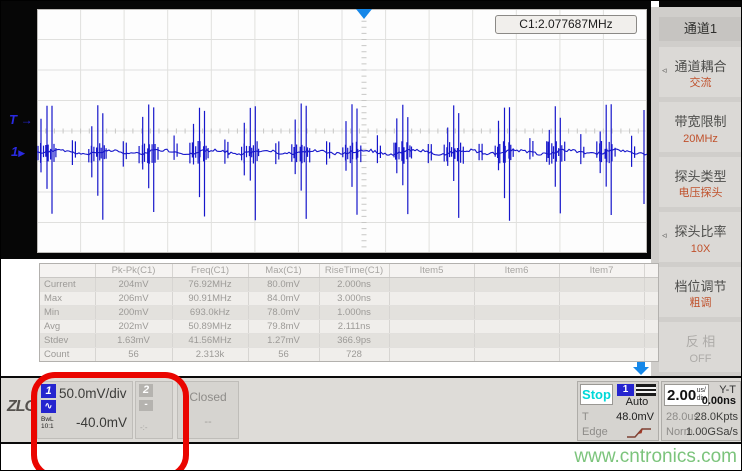 This screenshot has width=742, height=471. What do you see at coordinates (585, 417) in the screenshot?
I see `trigger-level-label: T` at bounding box center [585, 417].